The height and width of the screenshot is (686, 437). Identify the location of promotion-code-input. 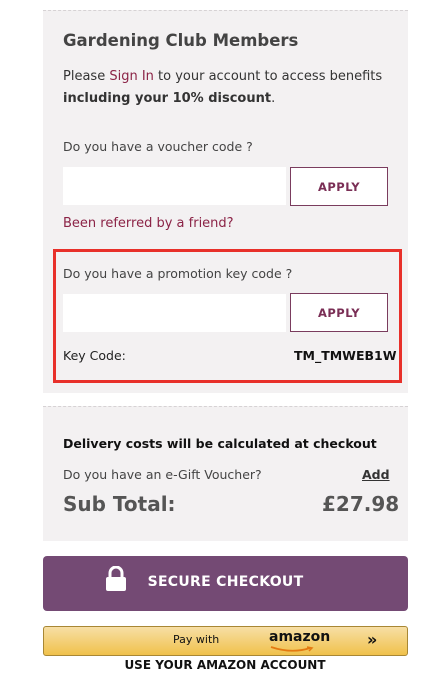
(174, 313).